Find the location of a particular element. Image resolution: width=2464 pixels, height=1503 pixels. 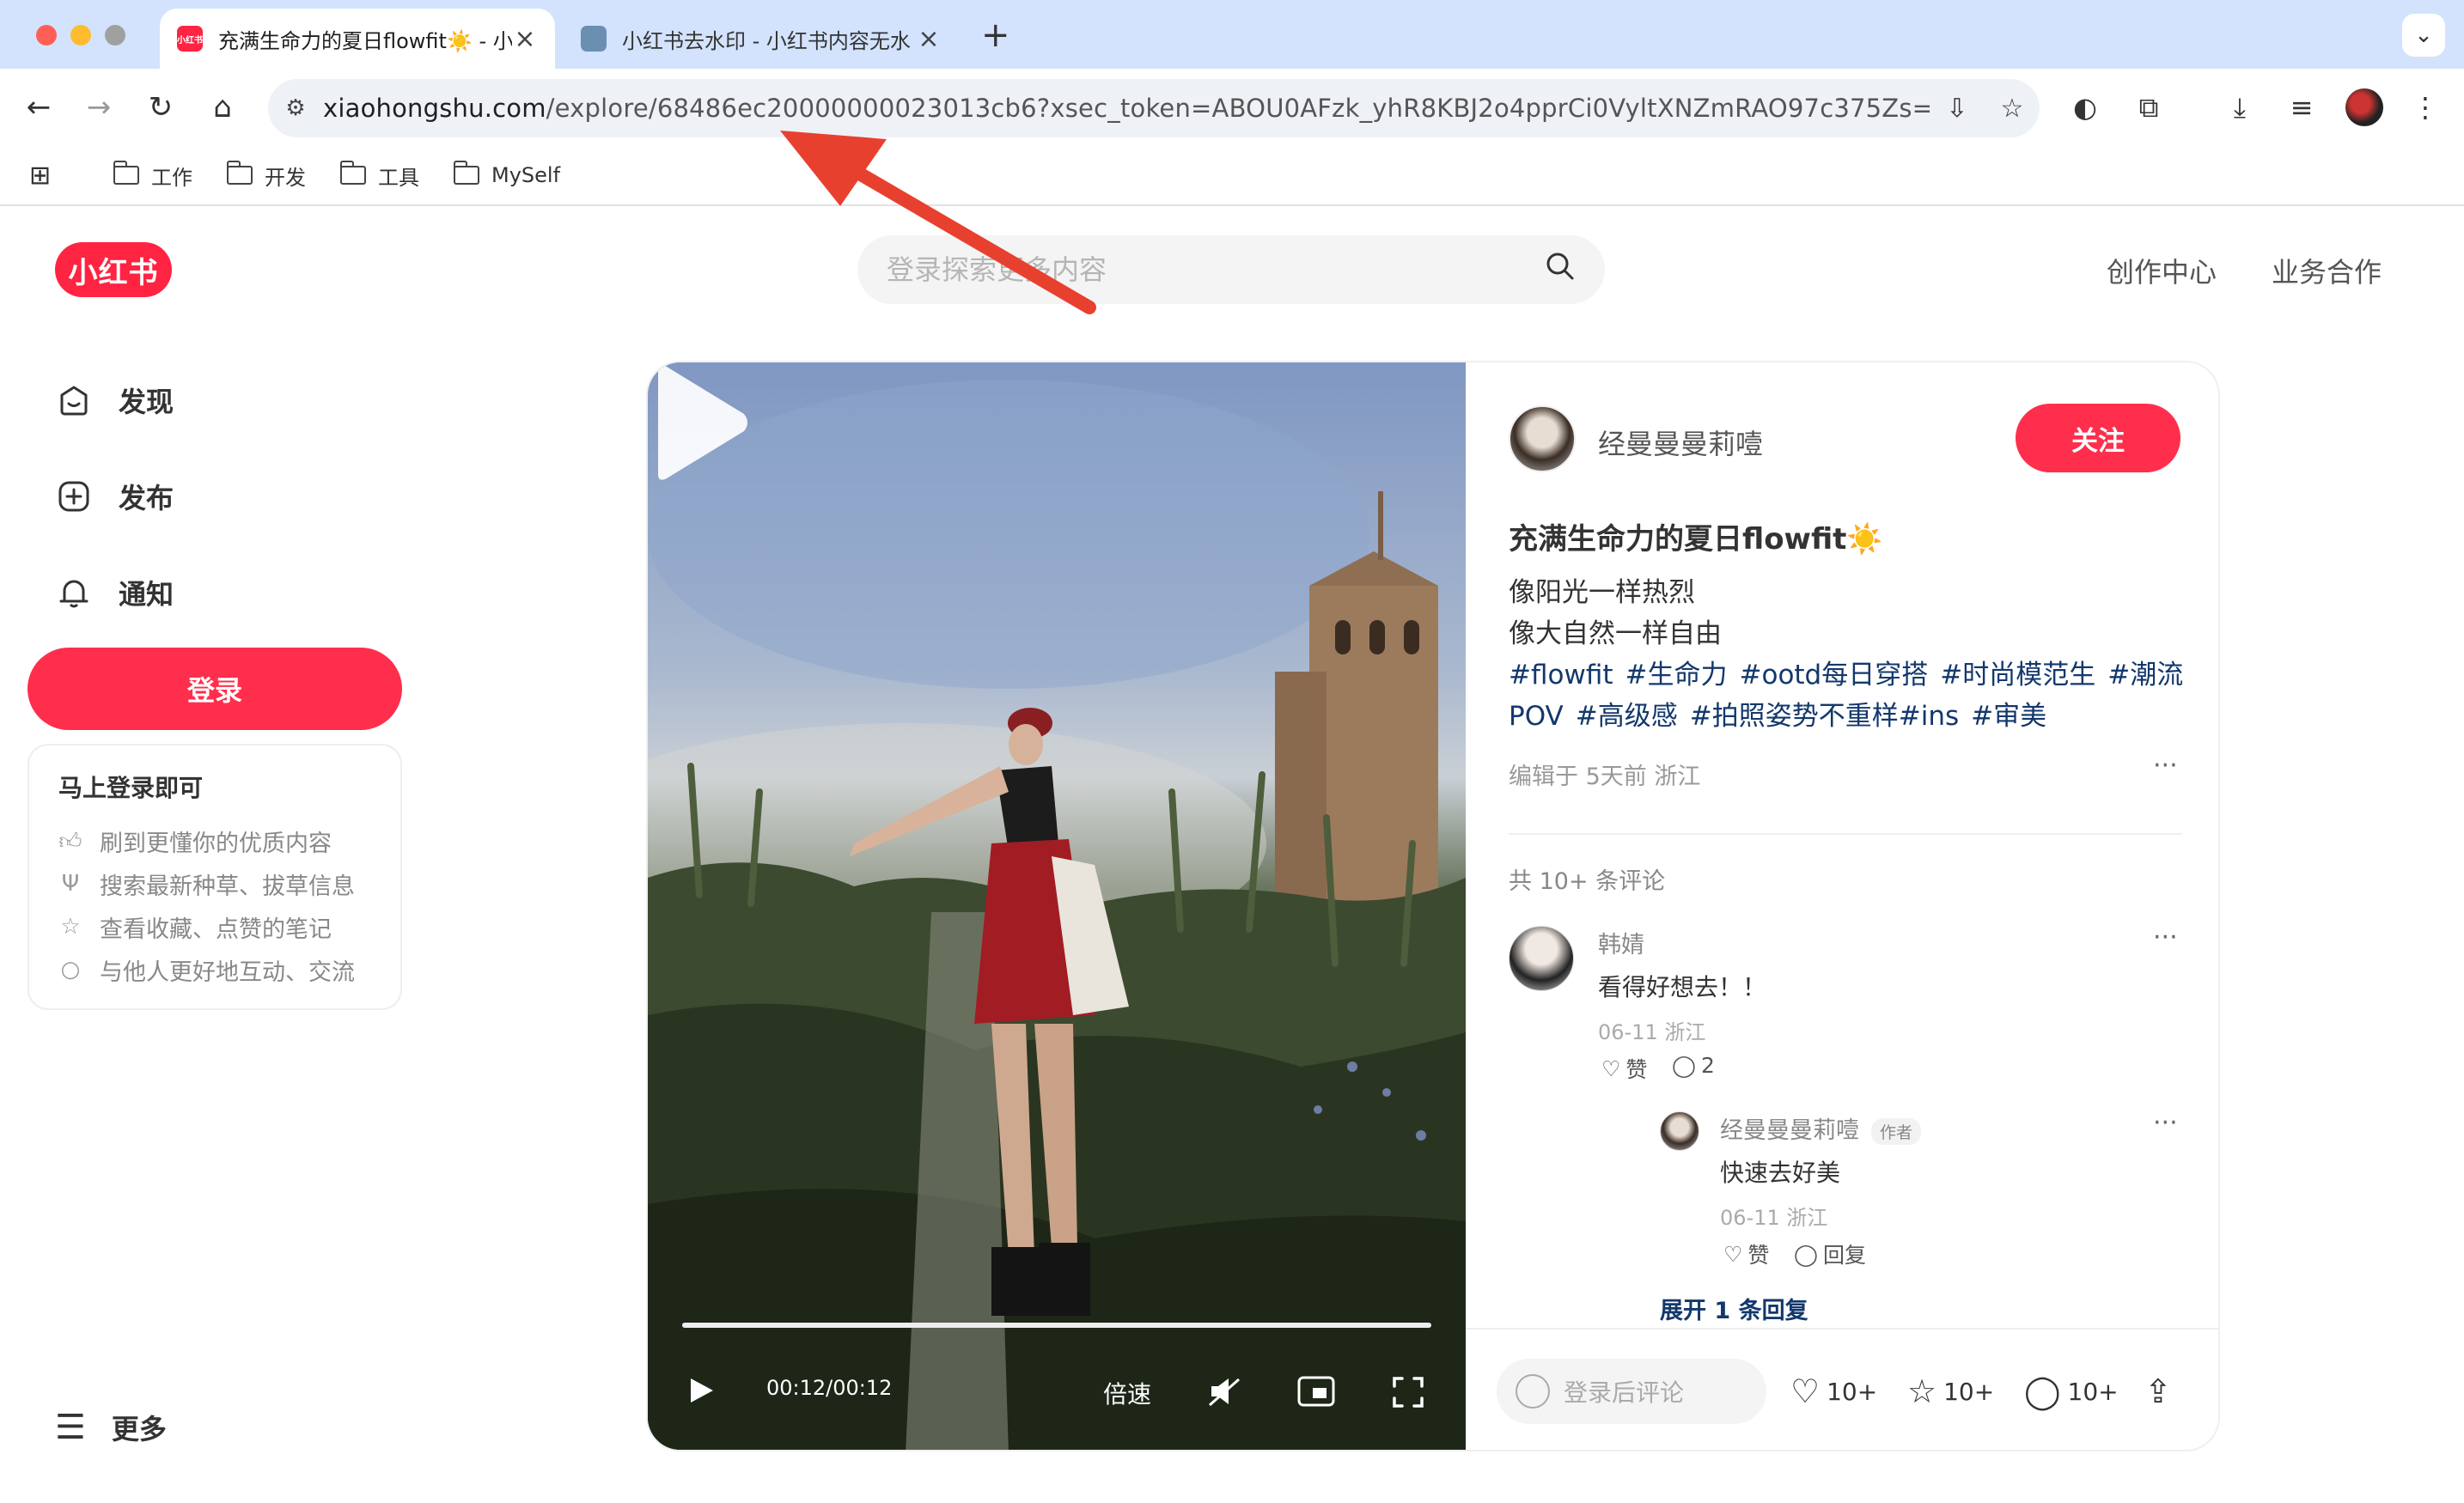

tab-xiaohongshu-note: 小红书 充满生命力的夏日flowfit☀️ - 小 × is located at coordinates (357, 39).